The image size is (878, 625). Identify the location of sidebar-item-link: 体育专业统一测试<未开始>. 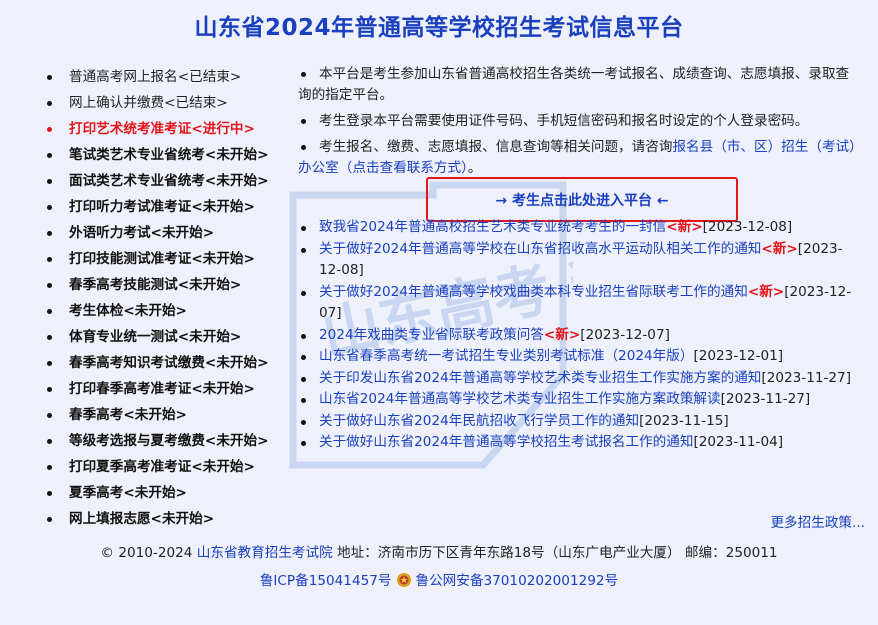
(155, 337).